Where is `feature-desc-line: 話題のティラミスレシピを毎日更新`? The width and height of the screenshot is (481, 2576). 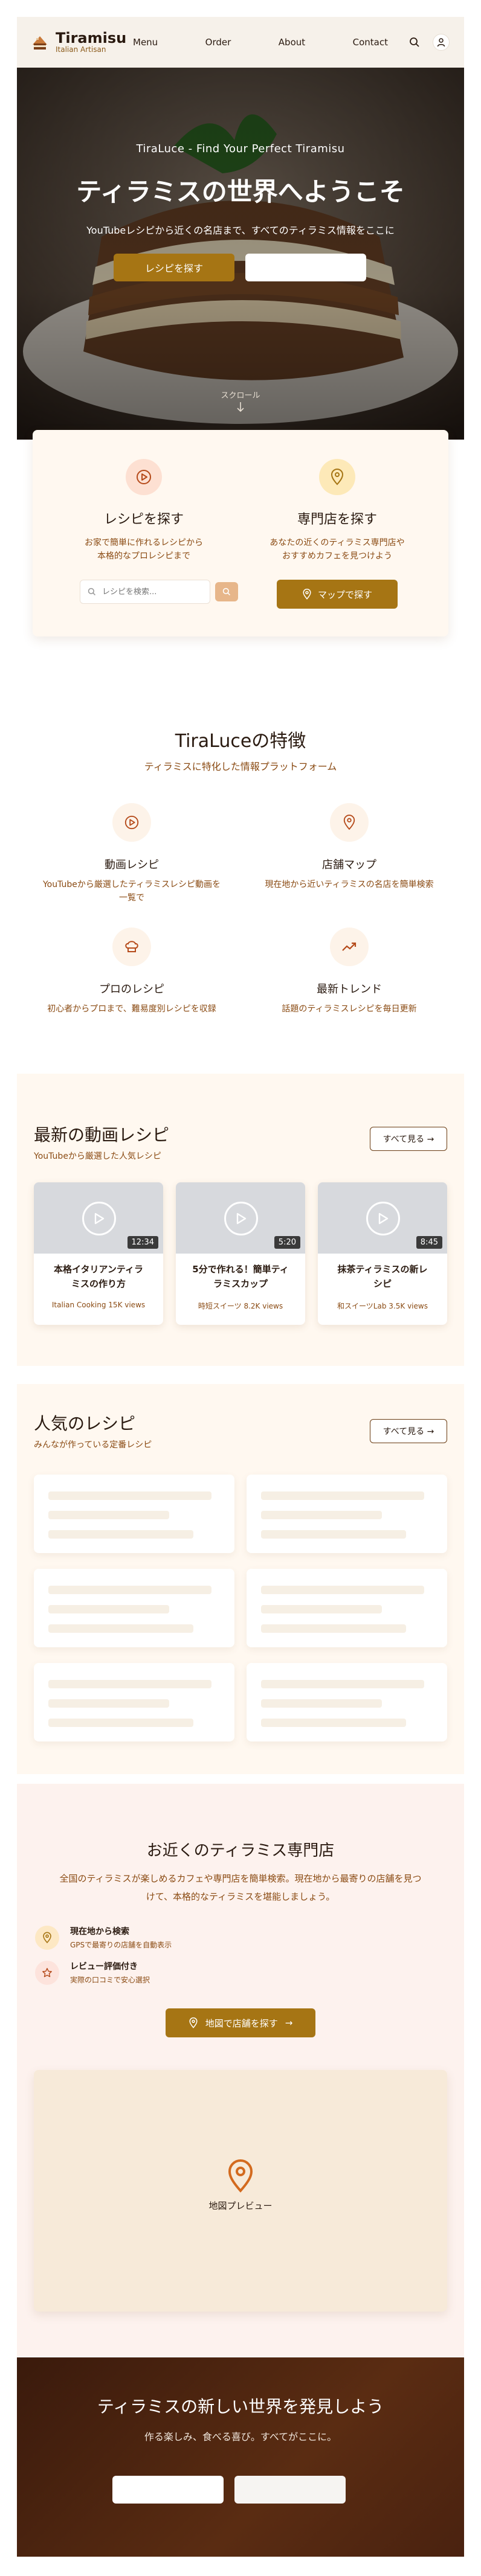 feature-desc-line: 話題のティラミスレシピを毎日更新 is located at coordinates (349, 1009).